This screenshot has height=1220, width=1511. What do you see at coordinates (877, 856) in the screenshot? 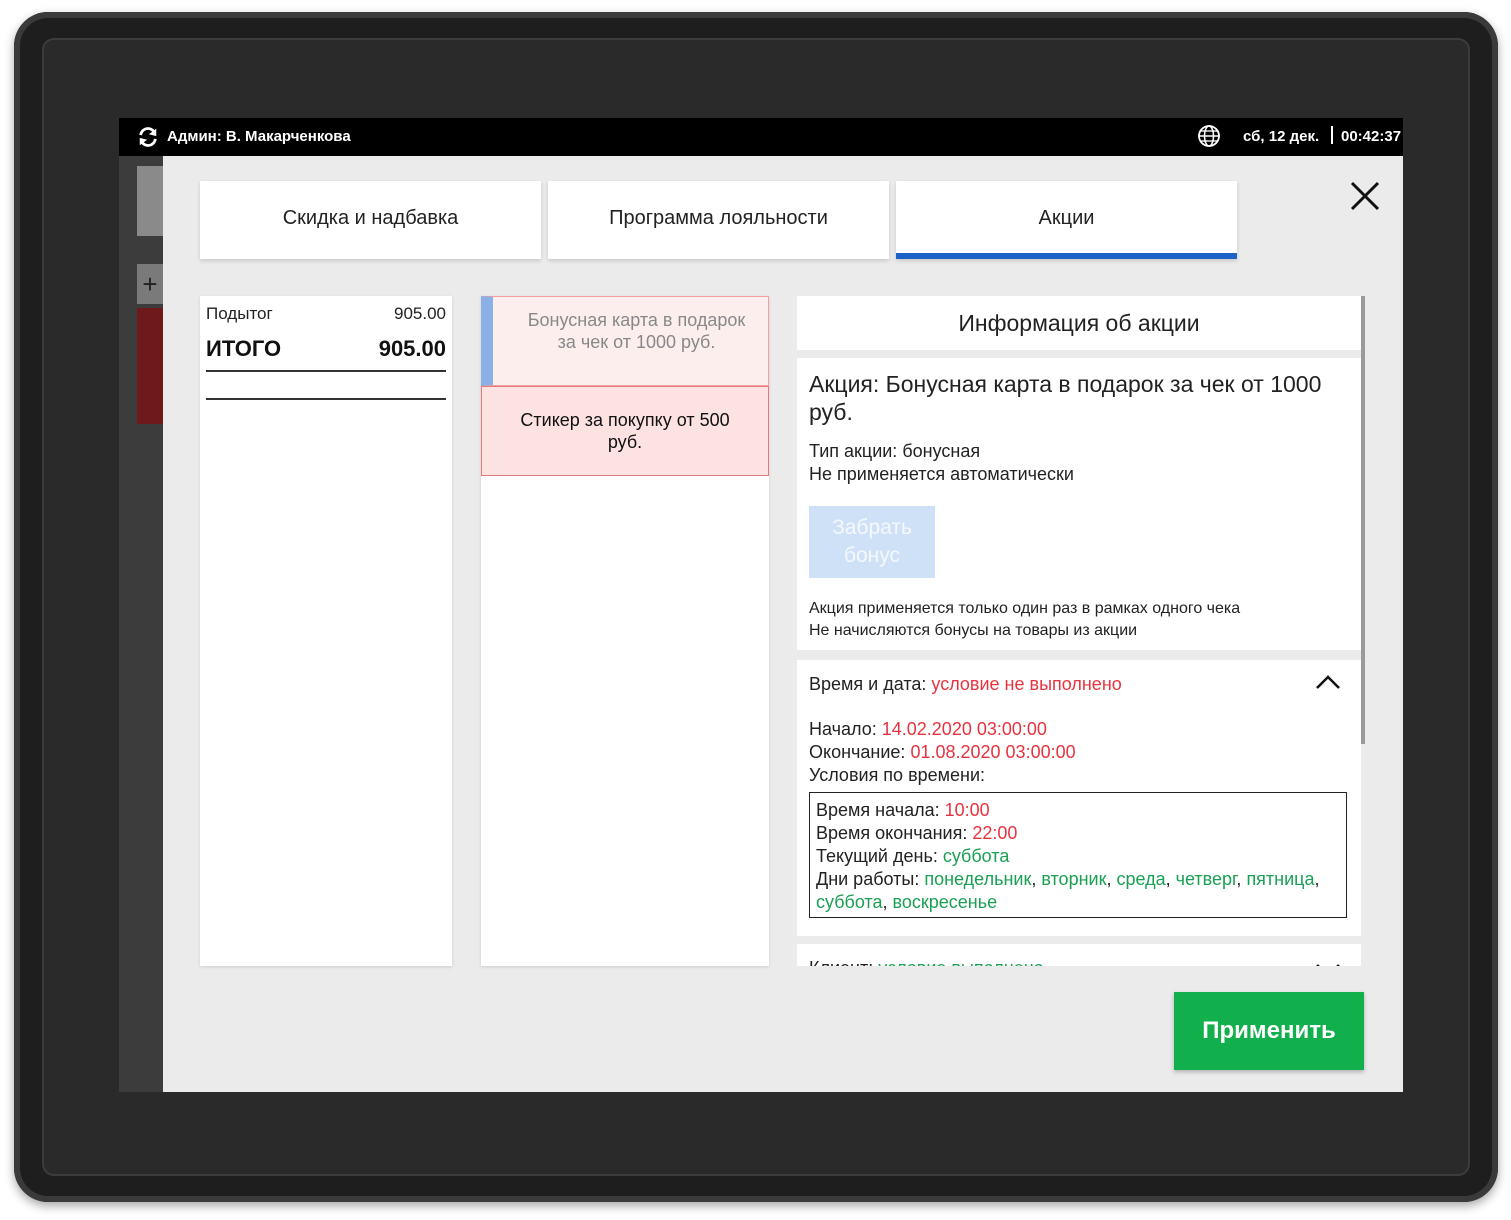
I see `current-day-label: Текущий день:` at bounding box center [877, 856].